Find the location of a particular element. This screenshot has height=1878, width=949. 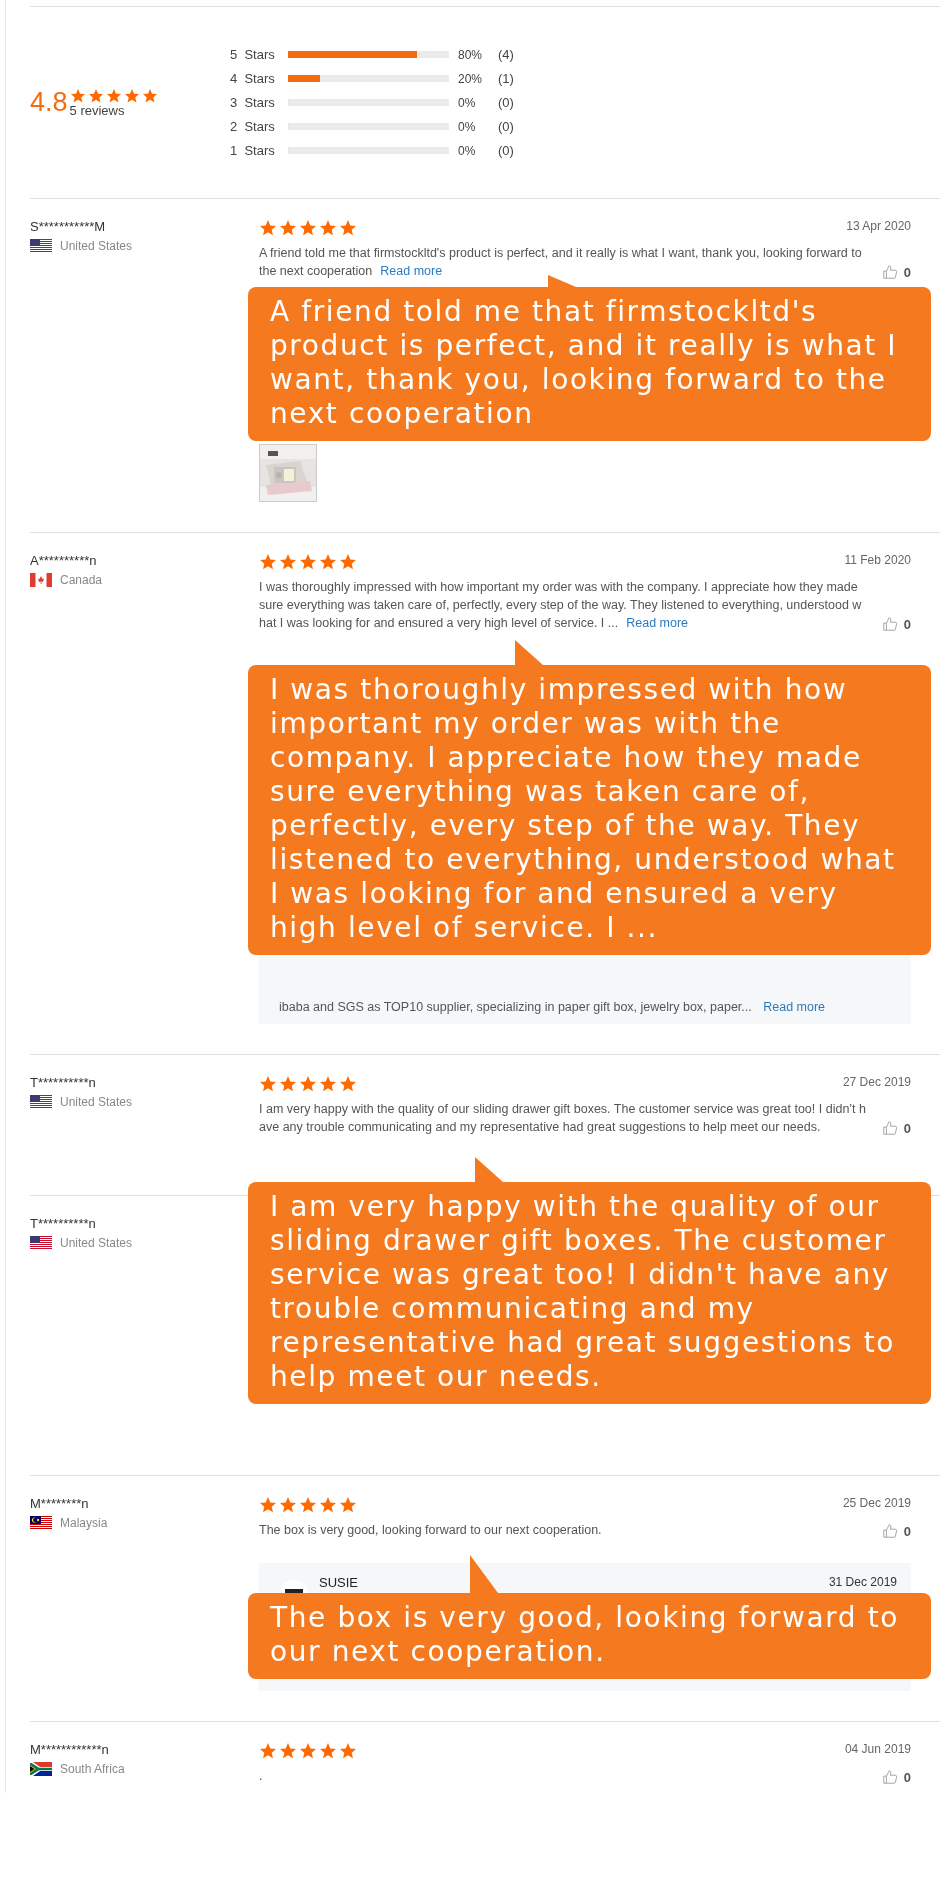

reviewer-name: S***********M is located at coordinates (68, 226).